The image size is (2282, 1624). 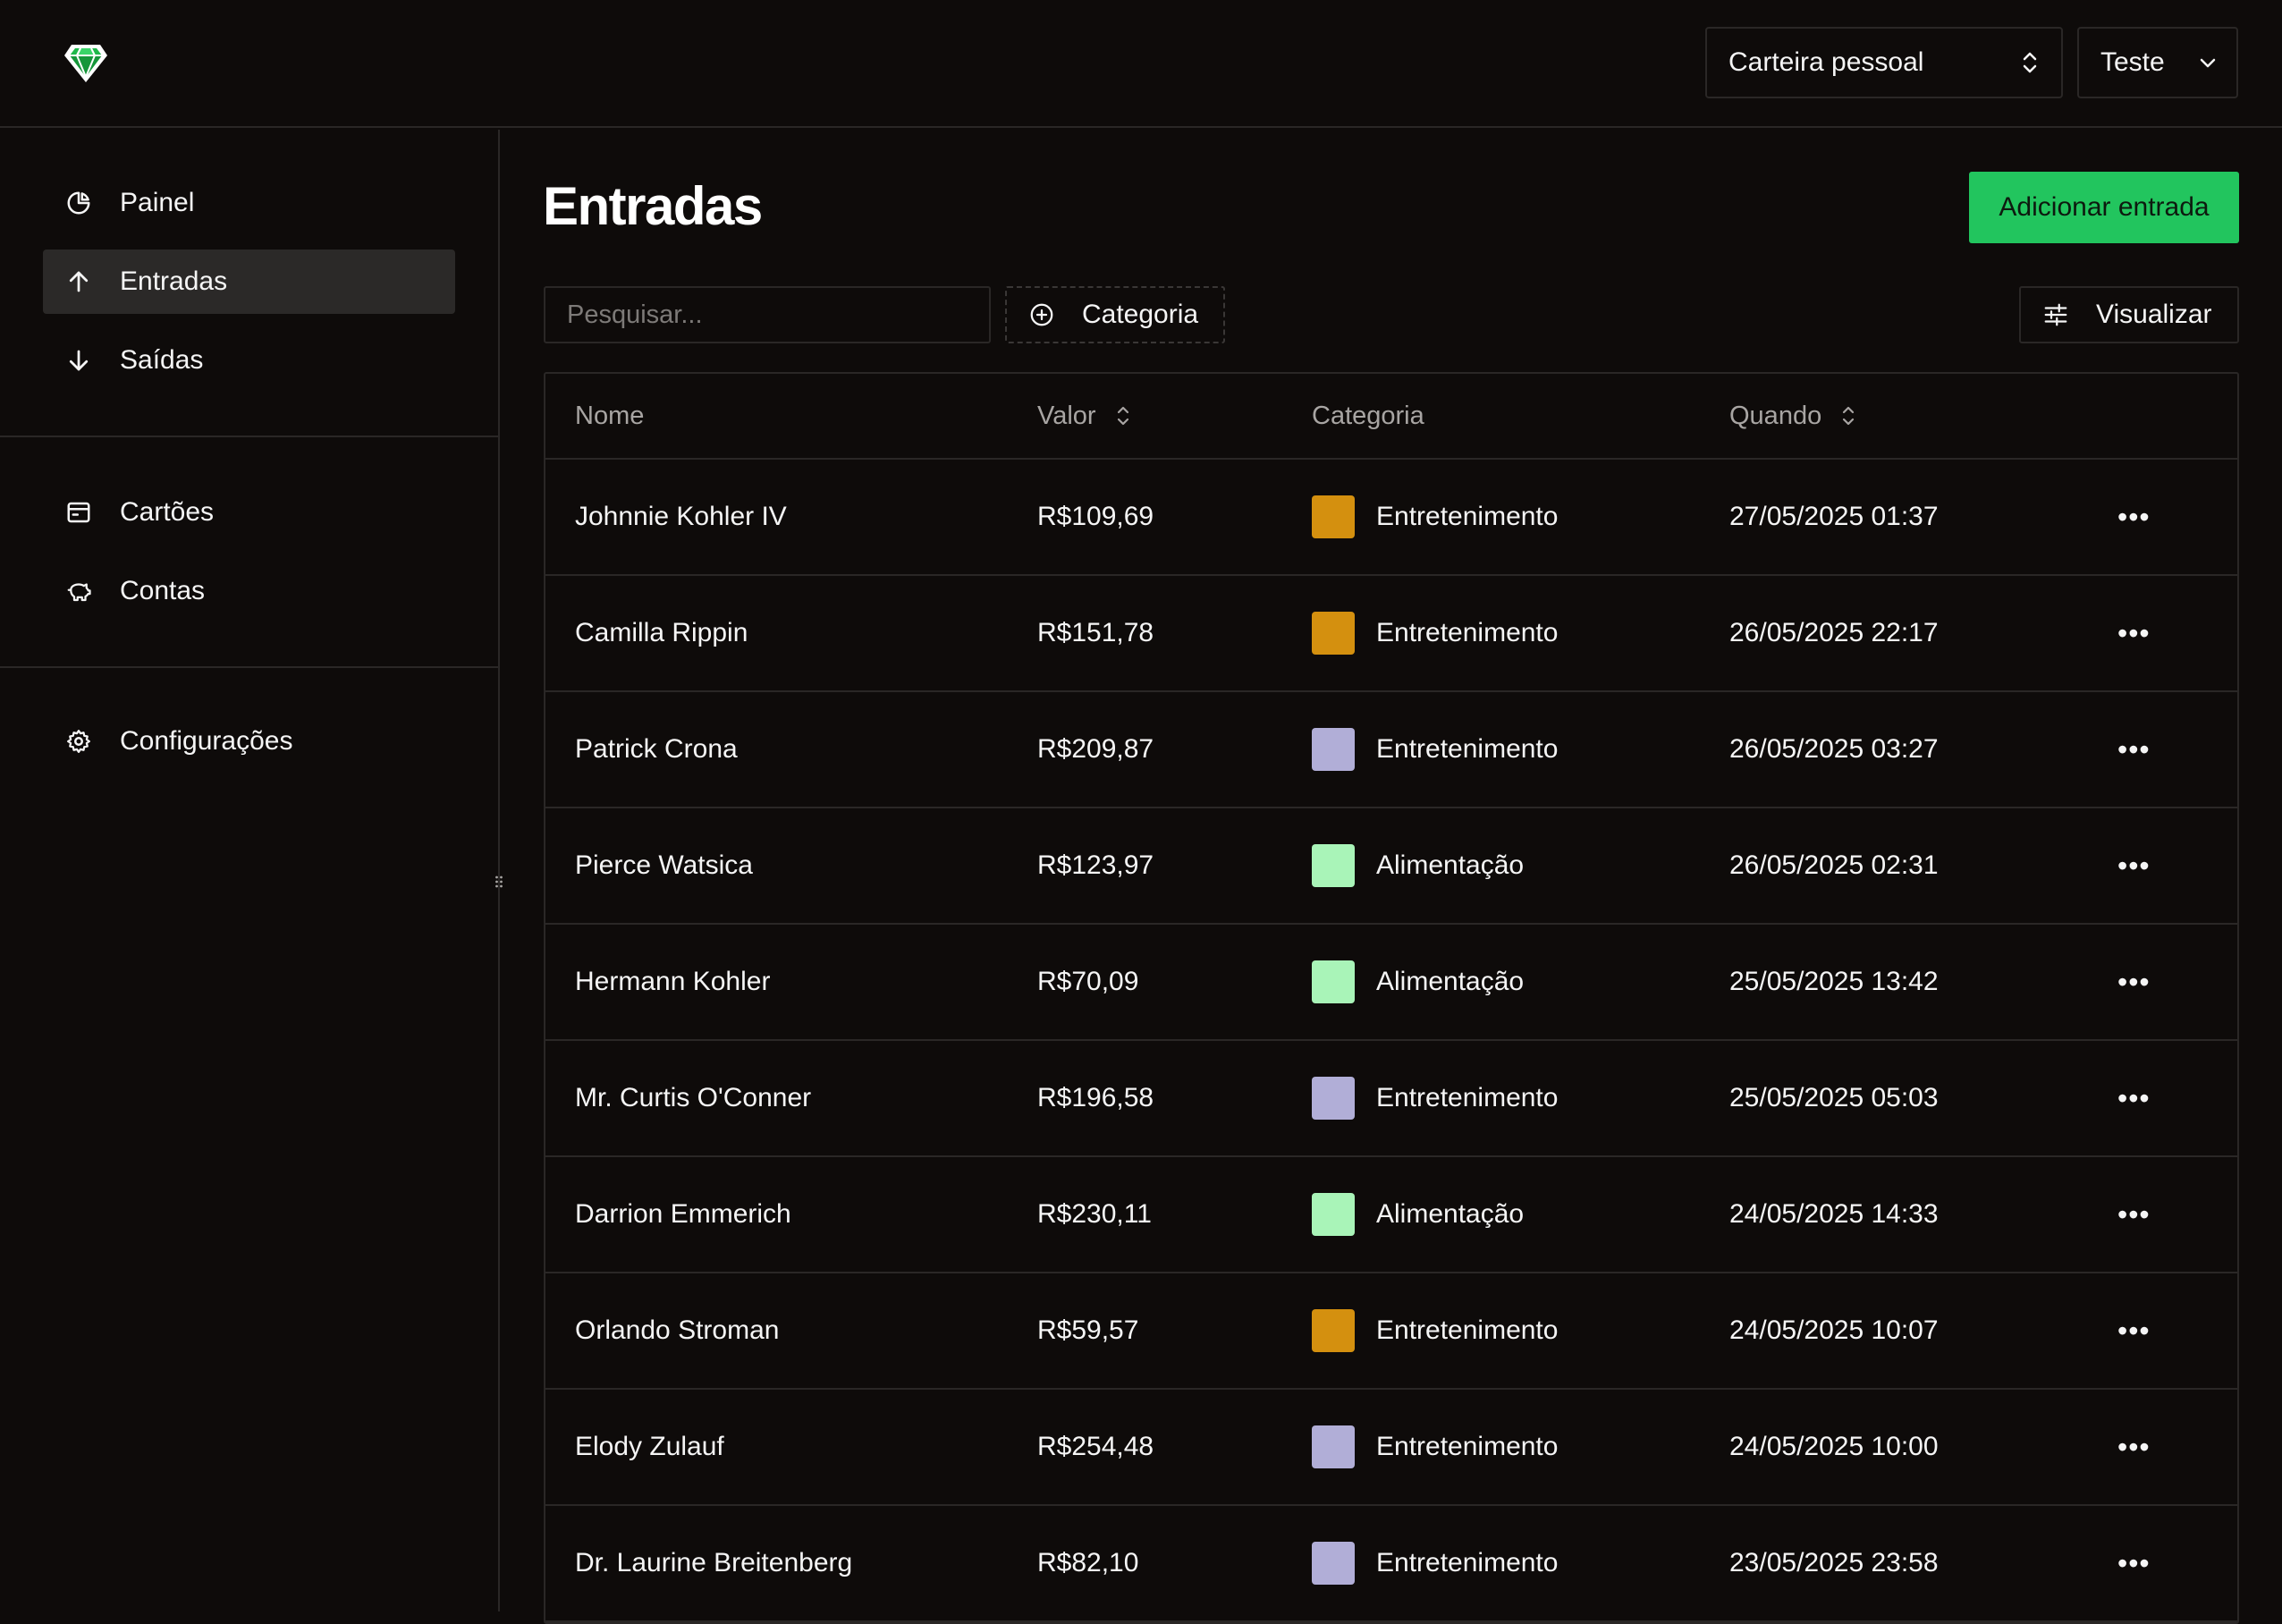 I want to click on column-header-when: Quando, so click(x=1793, y=416).